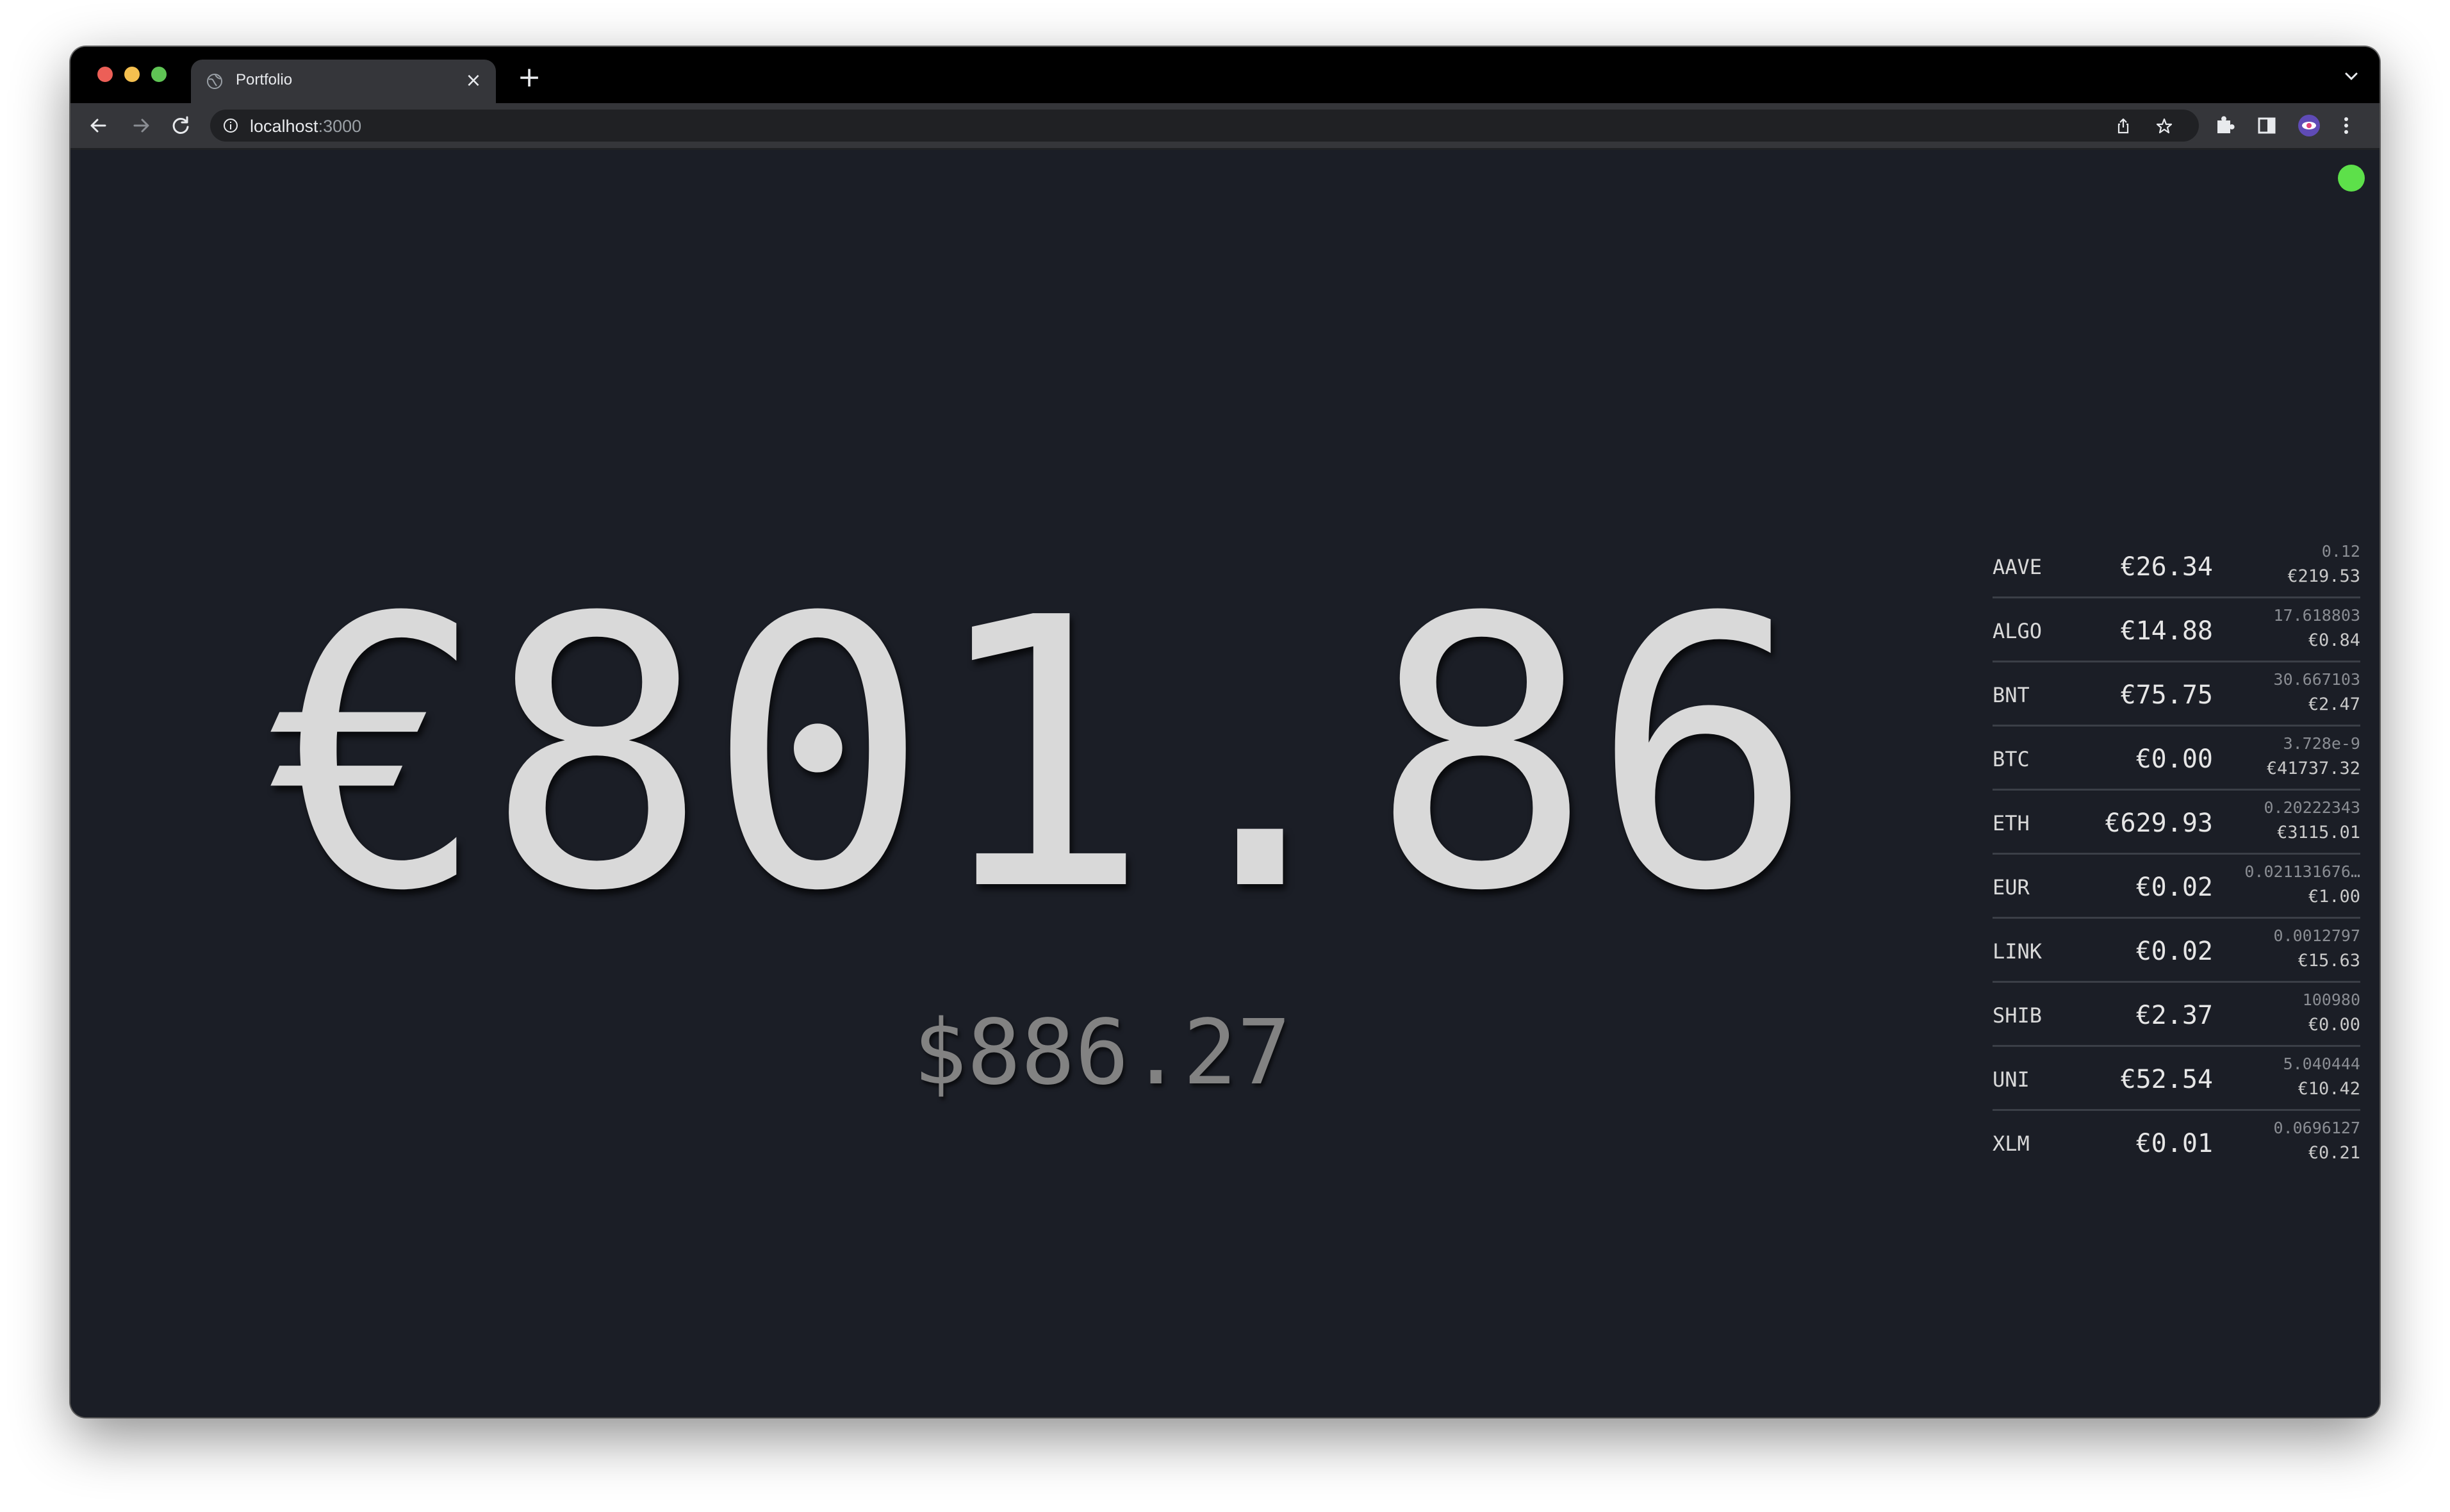  Describe the element at coordinates (2334, 1025) in the screenshot. I see `holding-price: €0.00` at that location.